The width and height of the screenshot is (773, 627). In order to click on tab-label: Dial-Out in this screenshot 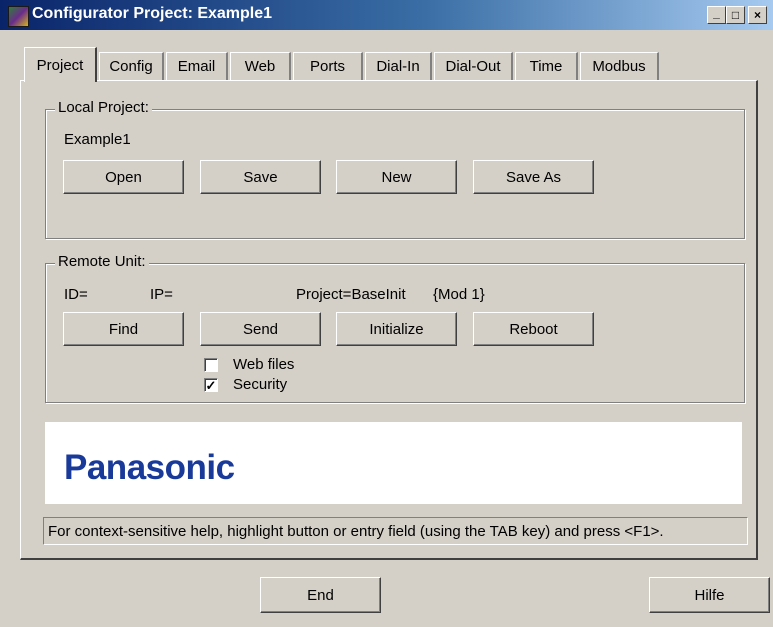, I will do `click(473, 66)`.